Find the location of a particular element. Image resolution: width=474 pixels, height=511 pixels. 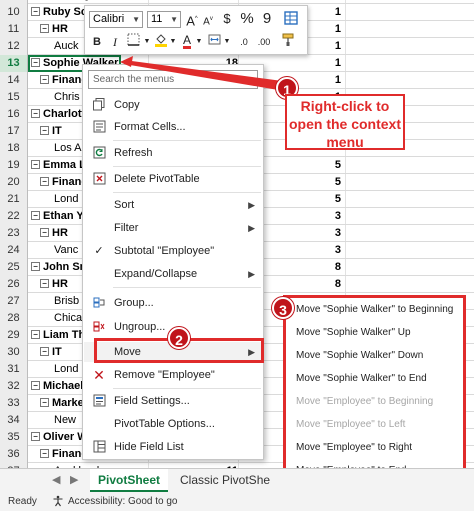

row-number: 19 is located at coordinates (14, 165).